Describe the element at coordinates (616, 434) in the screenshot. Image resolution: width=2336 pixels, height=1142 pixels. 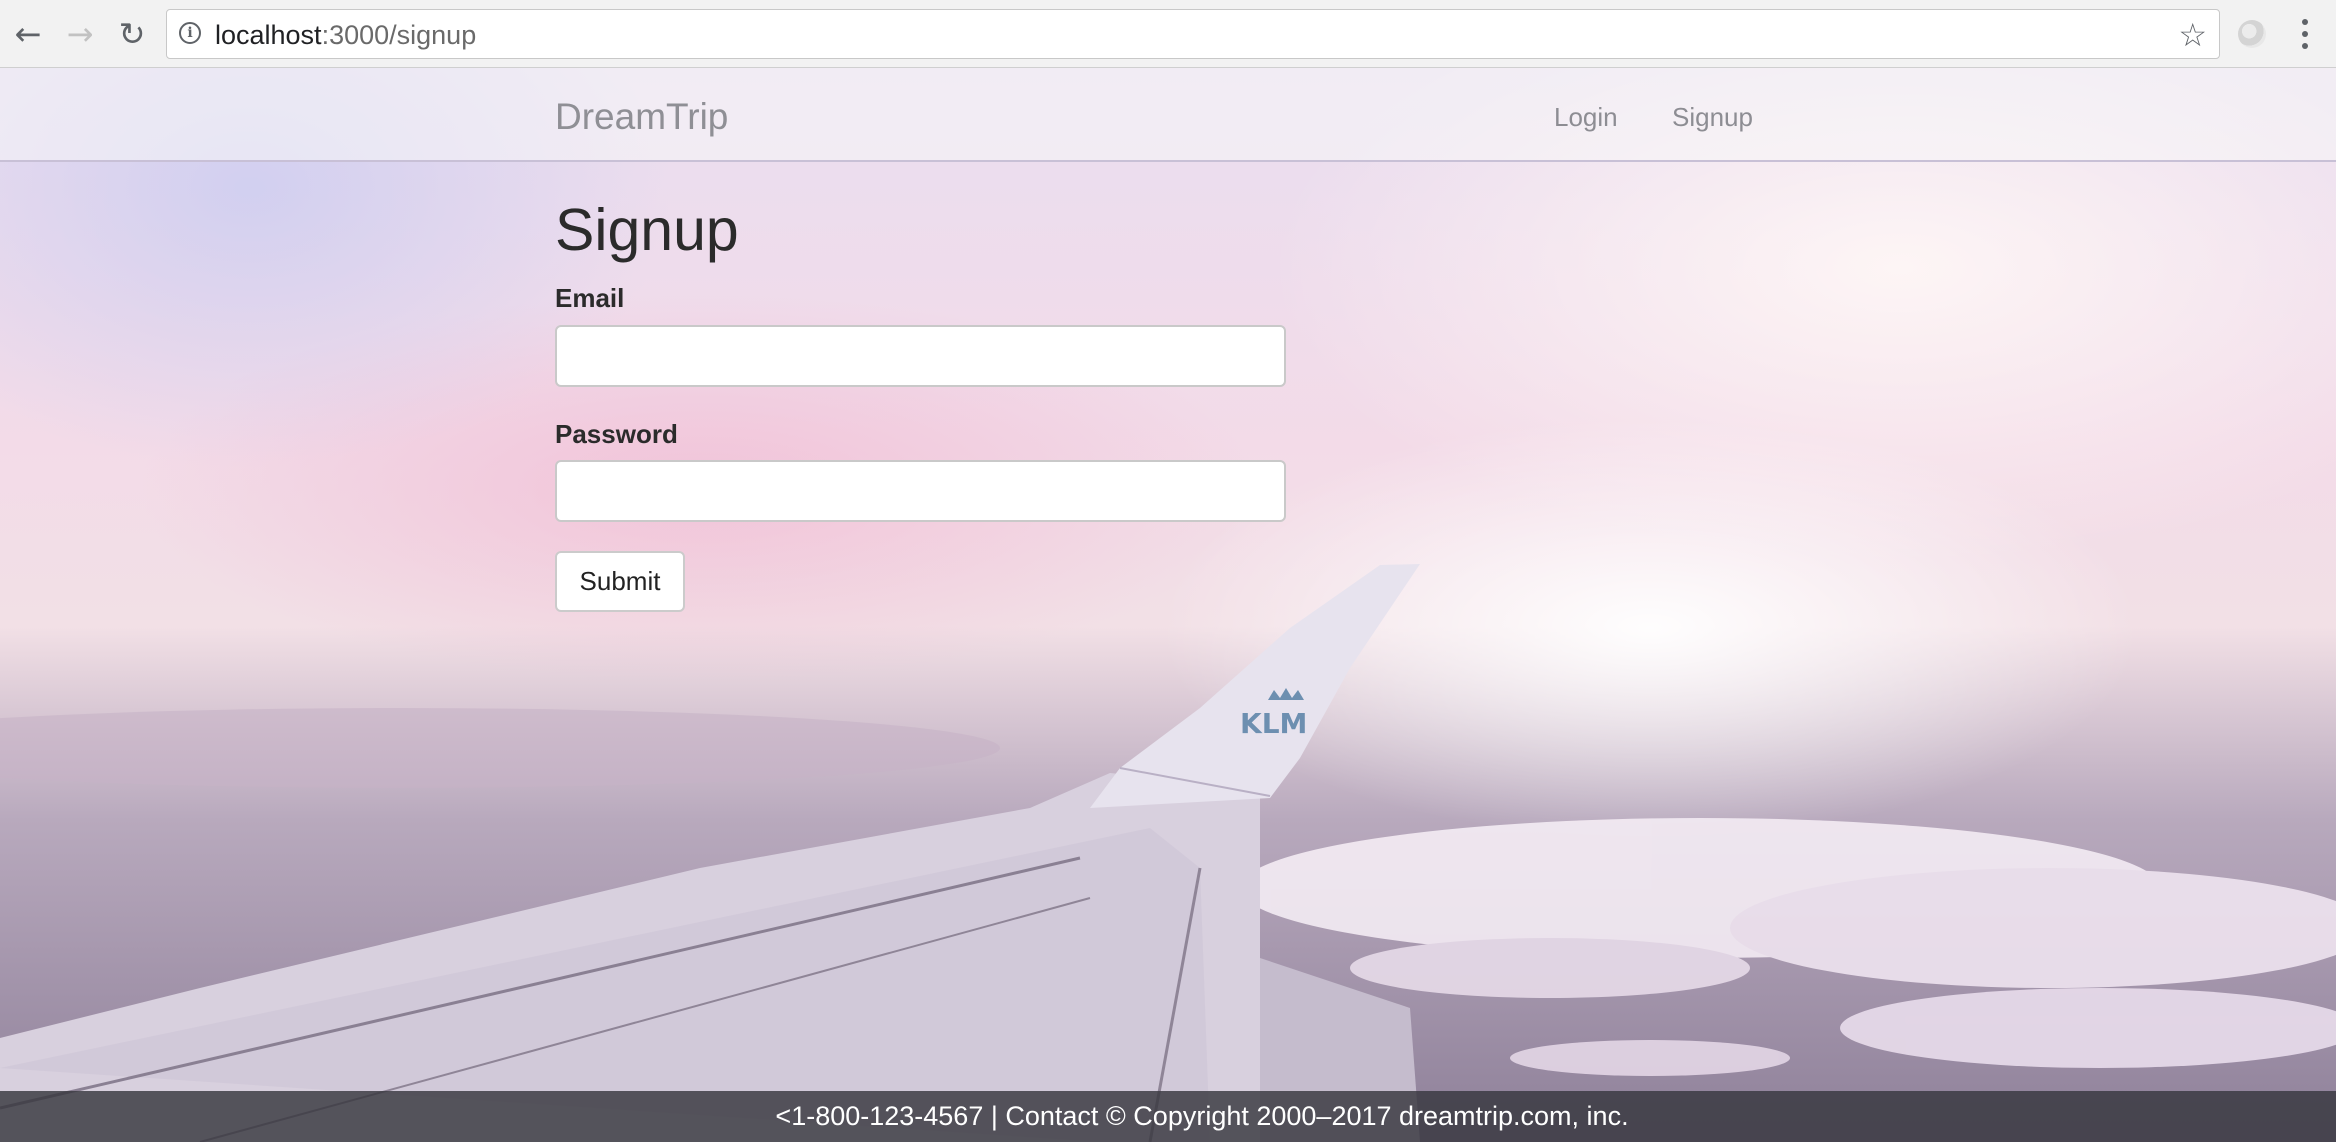
I see `password-label: Password` at that location.